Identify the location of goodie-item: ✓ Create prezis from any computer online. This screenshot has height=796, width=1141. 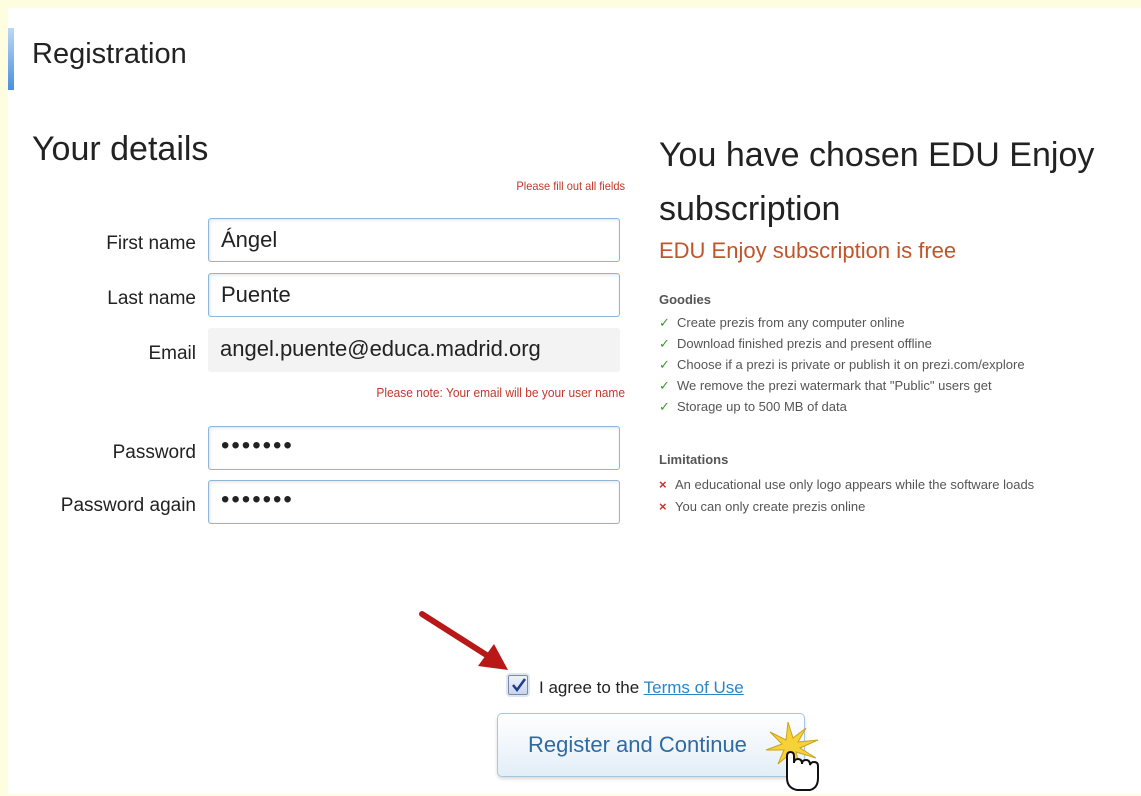
(782, 322).